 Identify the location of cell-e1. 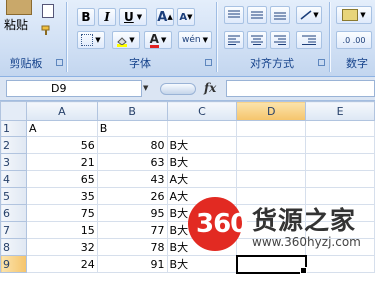
(340, 128).